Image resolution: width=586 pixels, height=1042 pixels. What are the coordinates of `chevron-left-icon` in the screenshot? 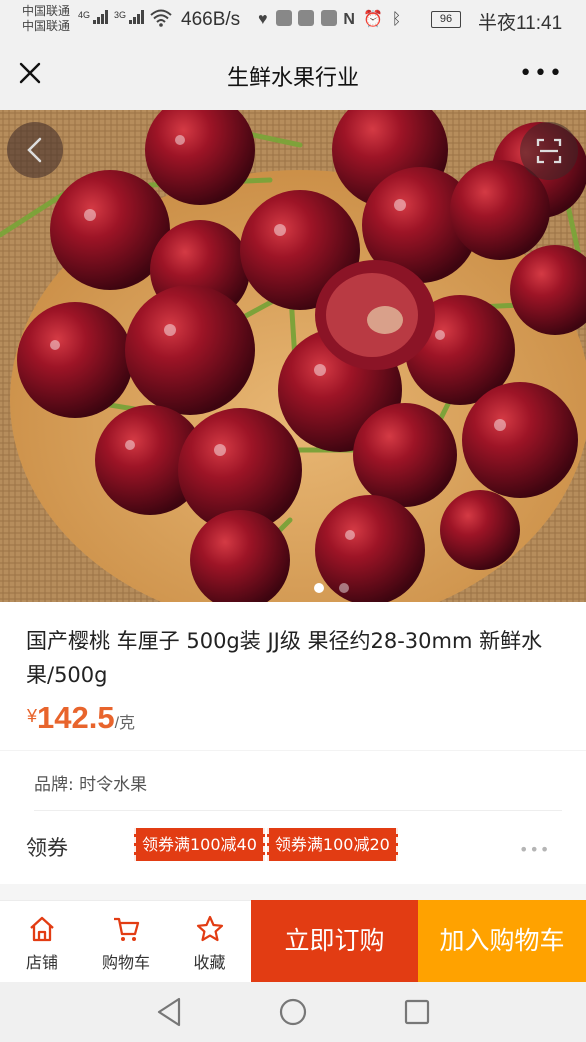 It's located at (34, 150).